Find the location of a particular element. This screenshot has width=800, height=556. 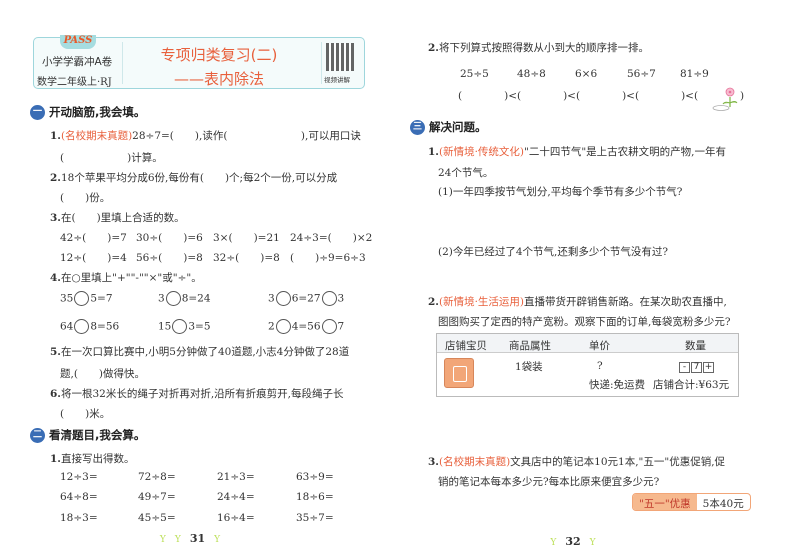

calc-item: 16÷4= is located at coordinates (236, 518).